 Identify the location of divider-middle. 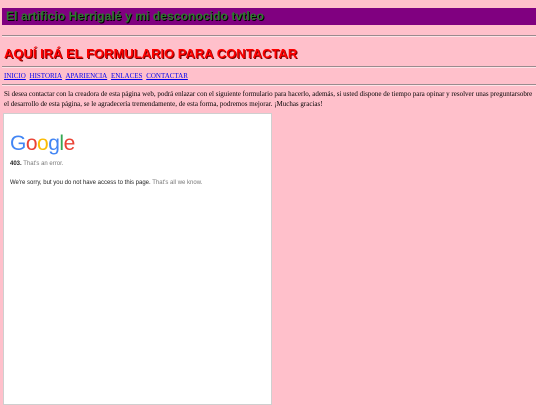
(269, 67).